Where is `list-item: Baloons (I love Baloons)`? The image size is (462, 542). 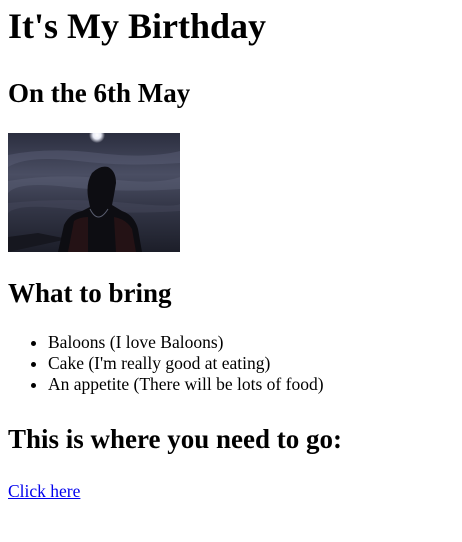 list-item: Baloons (I love Baloons) is located at coordinates (251, 342).